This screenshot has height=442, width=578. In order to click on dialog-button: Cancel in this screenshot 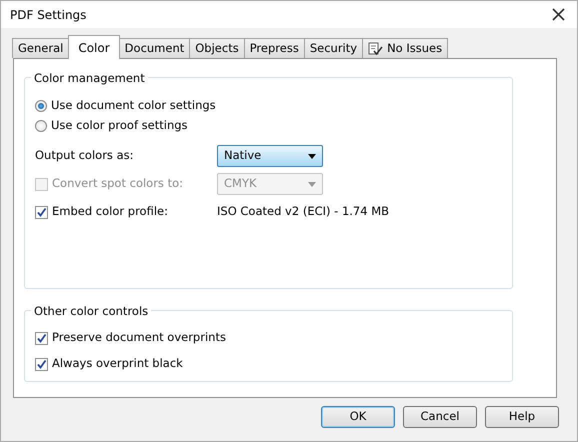, I will do `click(440, 417)`.